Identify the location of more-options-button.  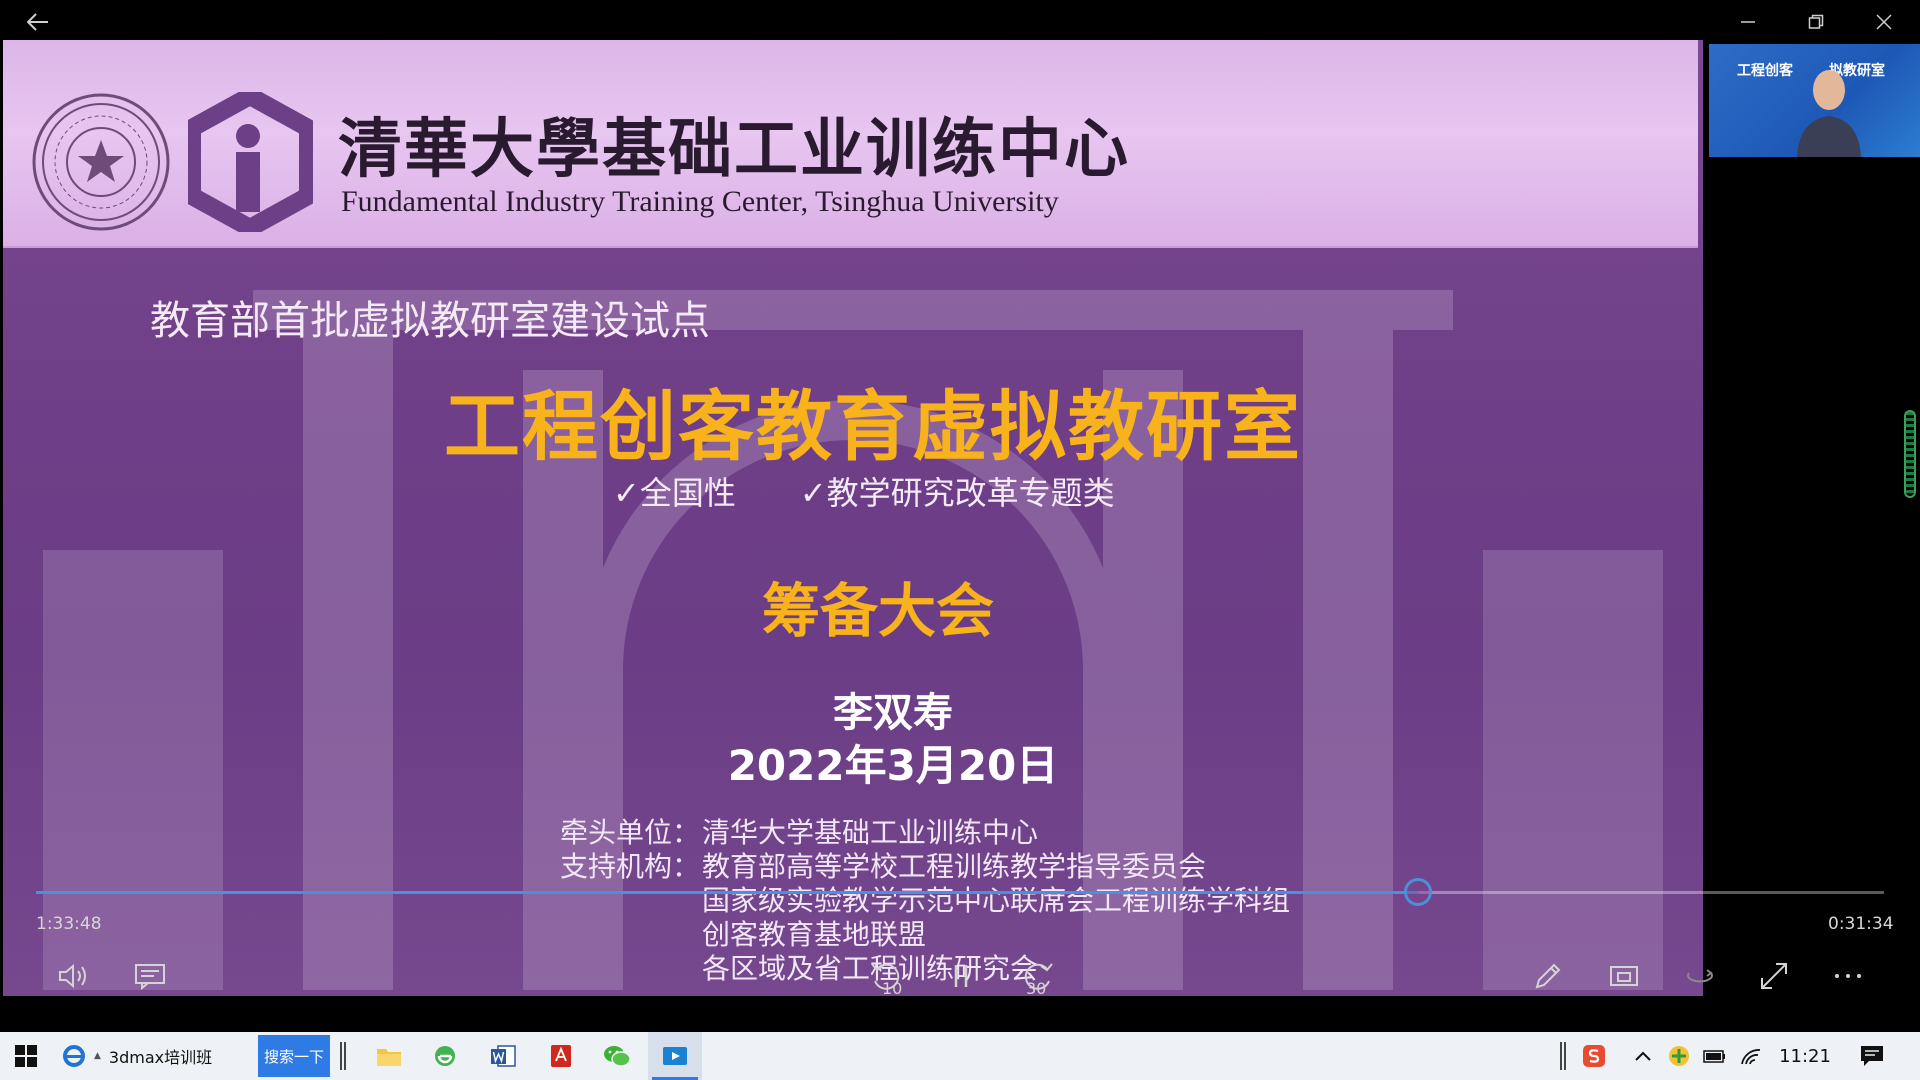
(1848, 976).